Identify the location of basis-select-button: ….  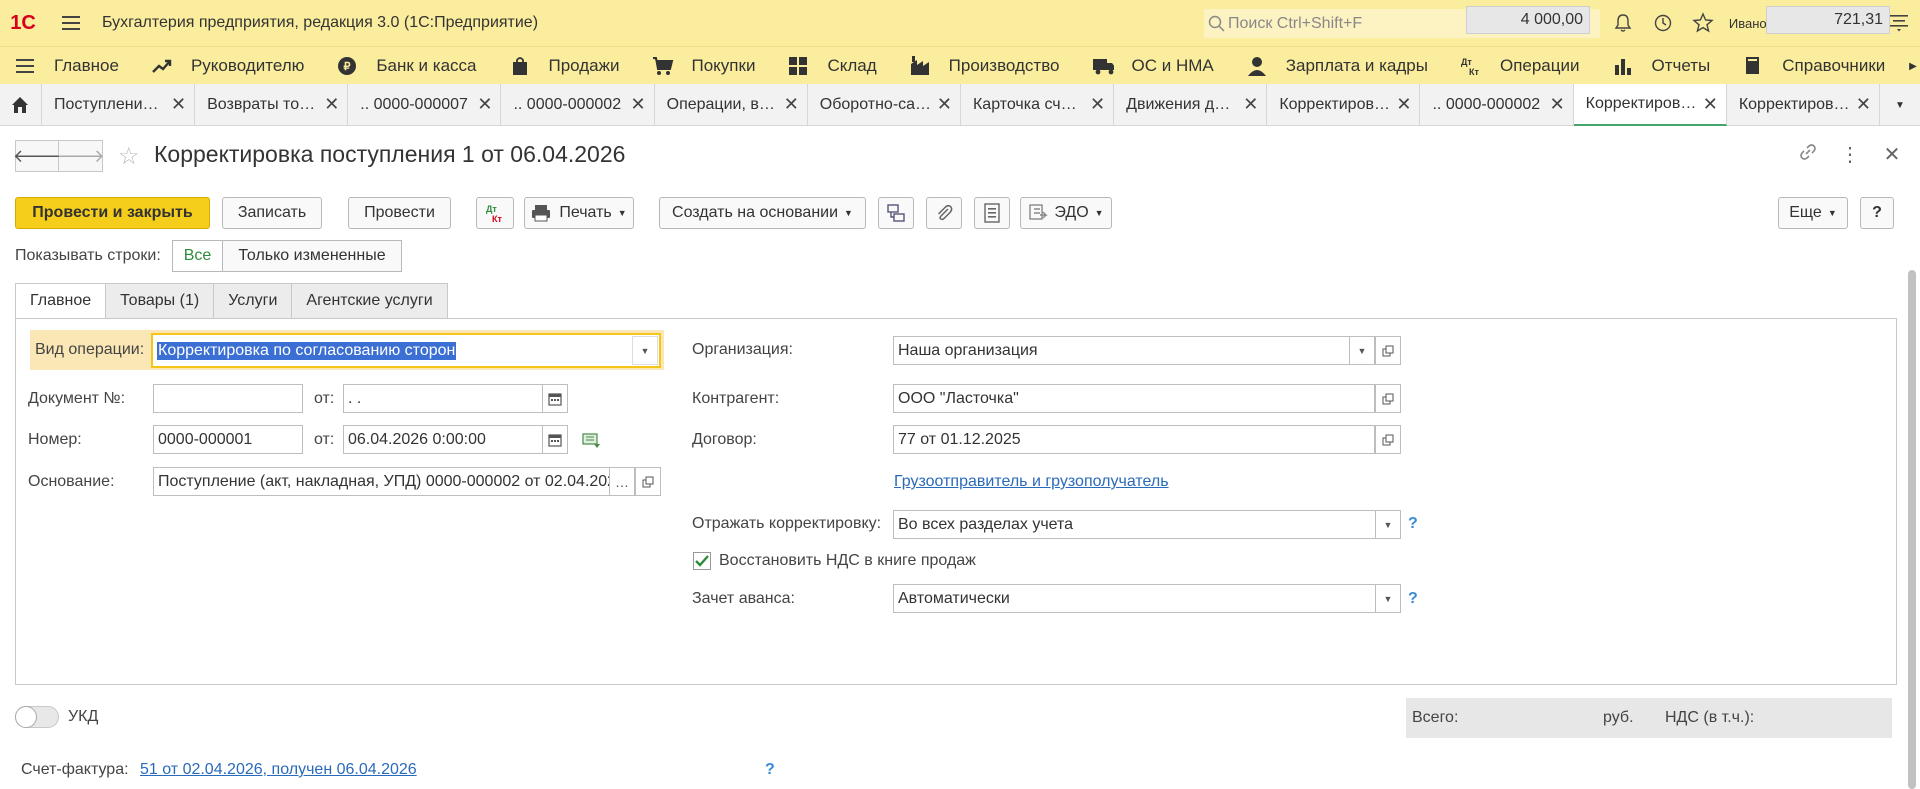
(622, 481).